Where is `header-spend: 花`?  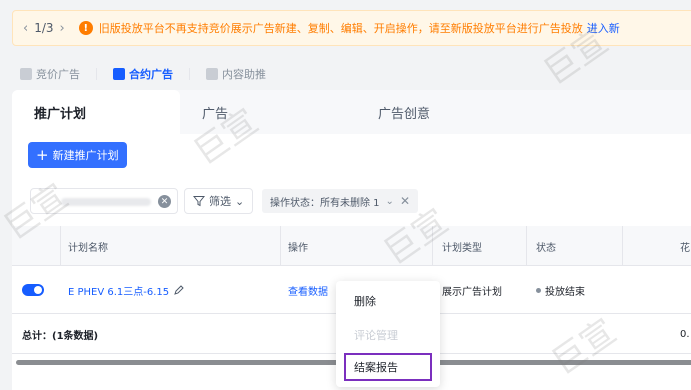 header-spend: 花 is located at coordinates (685, 248).